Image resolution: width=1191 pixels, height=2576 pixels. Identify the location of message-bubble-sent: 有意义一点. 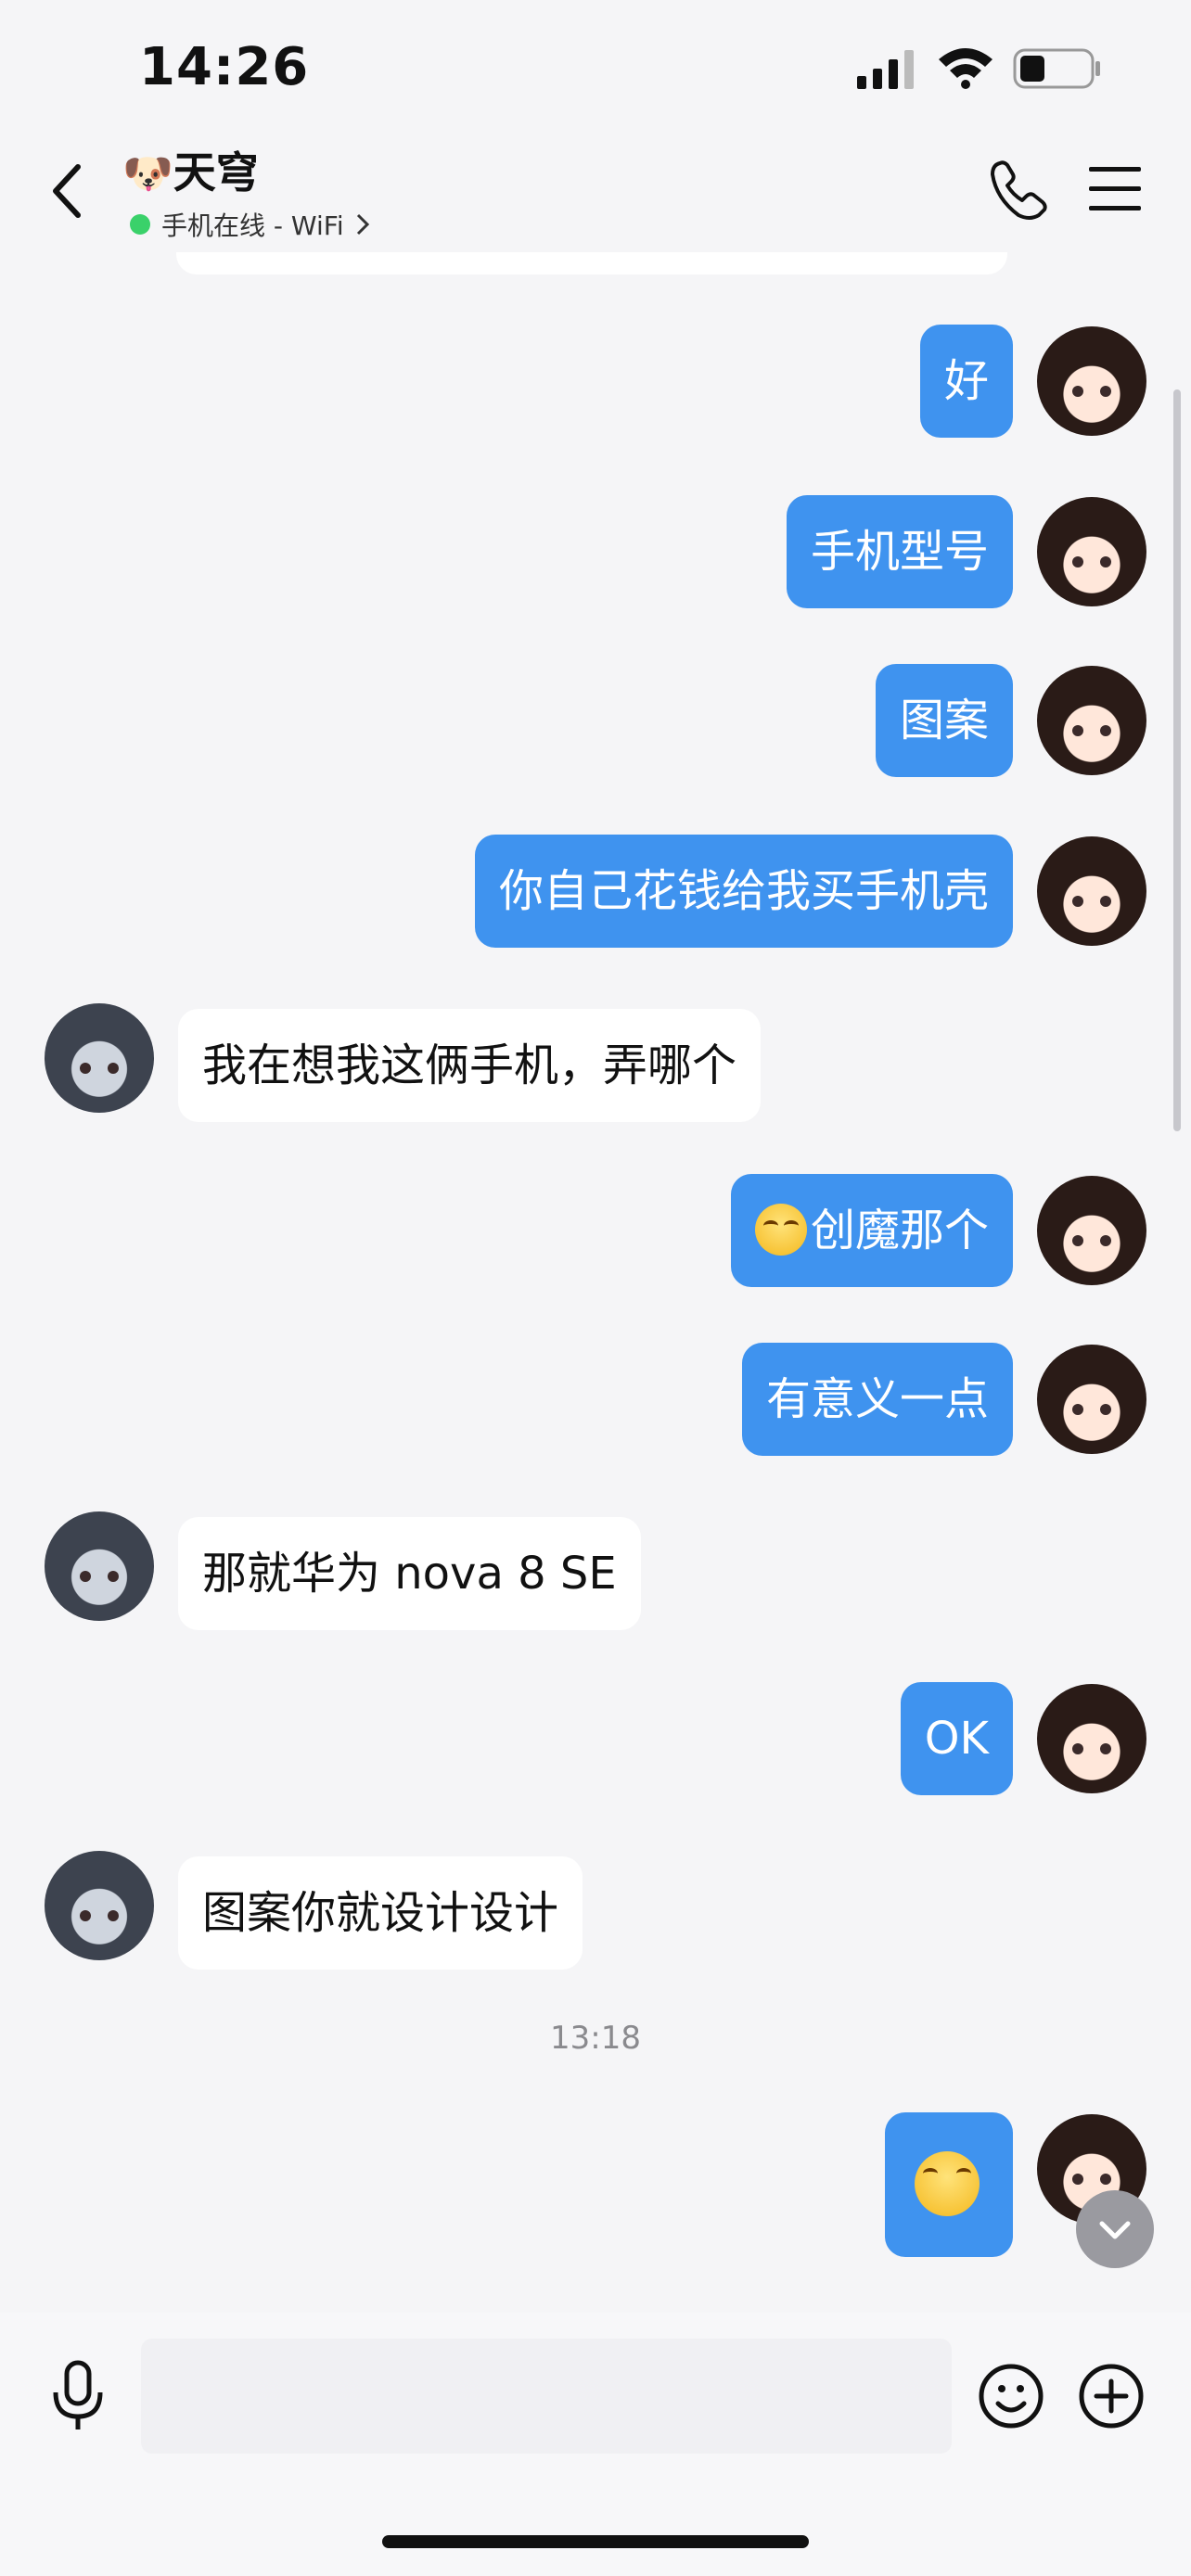
(877, 1399).